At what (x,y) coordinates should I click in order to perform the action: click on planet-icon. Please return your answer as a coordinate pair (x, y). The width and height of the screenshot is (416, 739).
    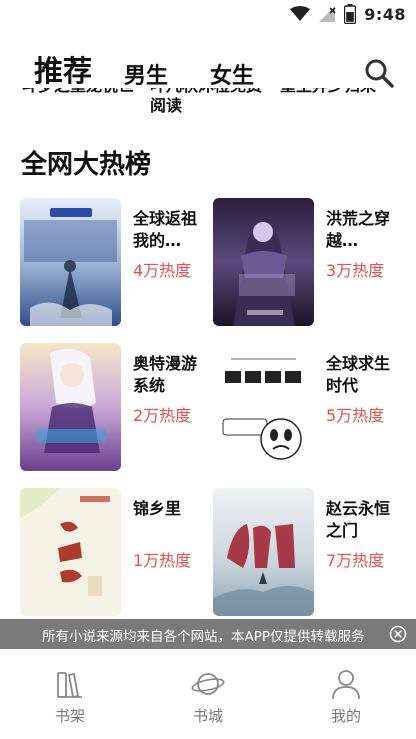
    Looking at the image, I should click on (208, 684).